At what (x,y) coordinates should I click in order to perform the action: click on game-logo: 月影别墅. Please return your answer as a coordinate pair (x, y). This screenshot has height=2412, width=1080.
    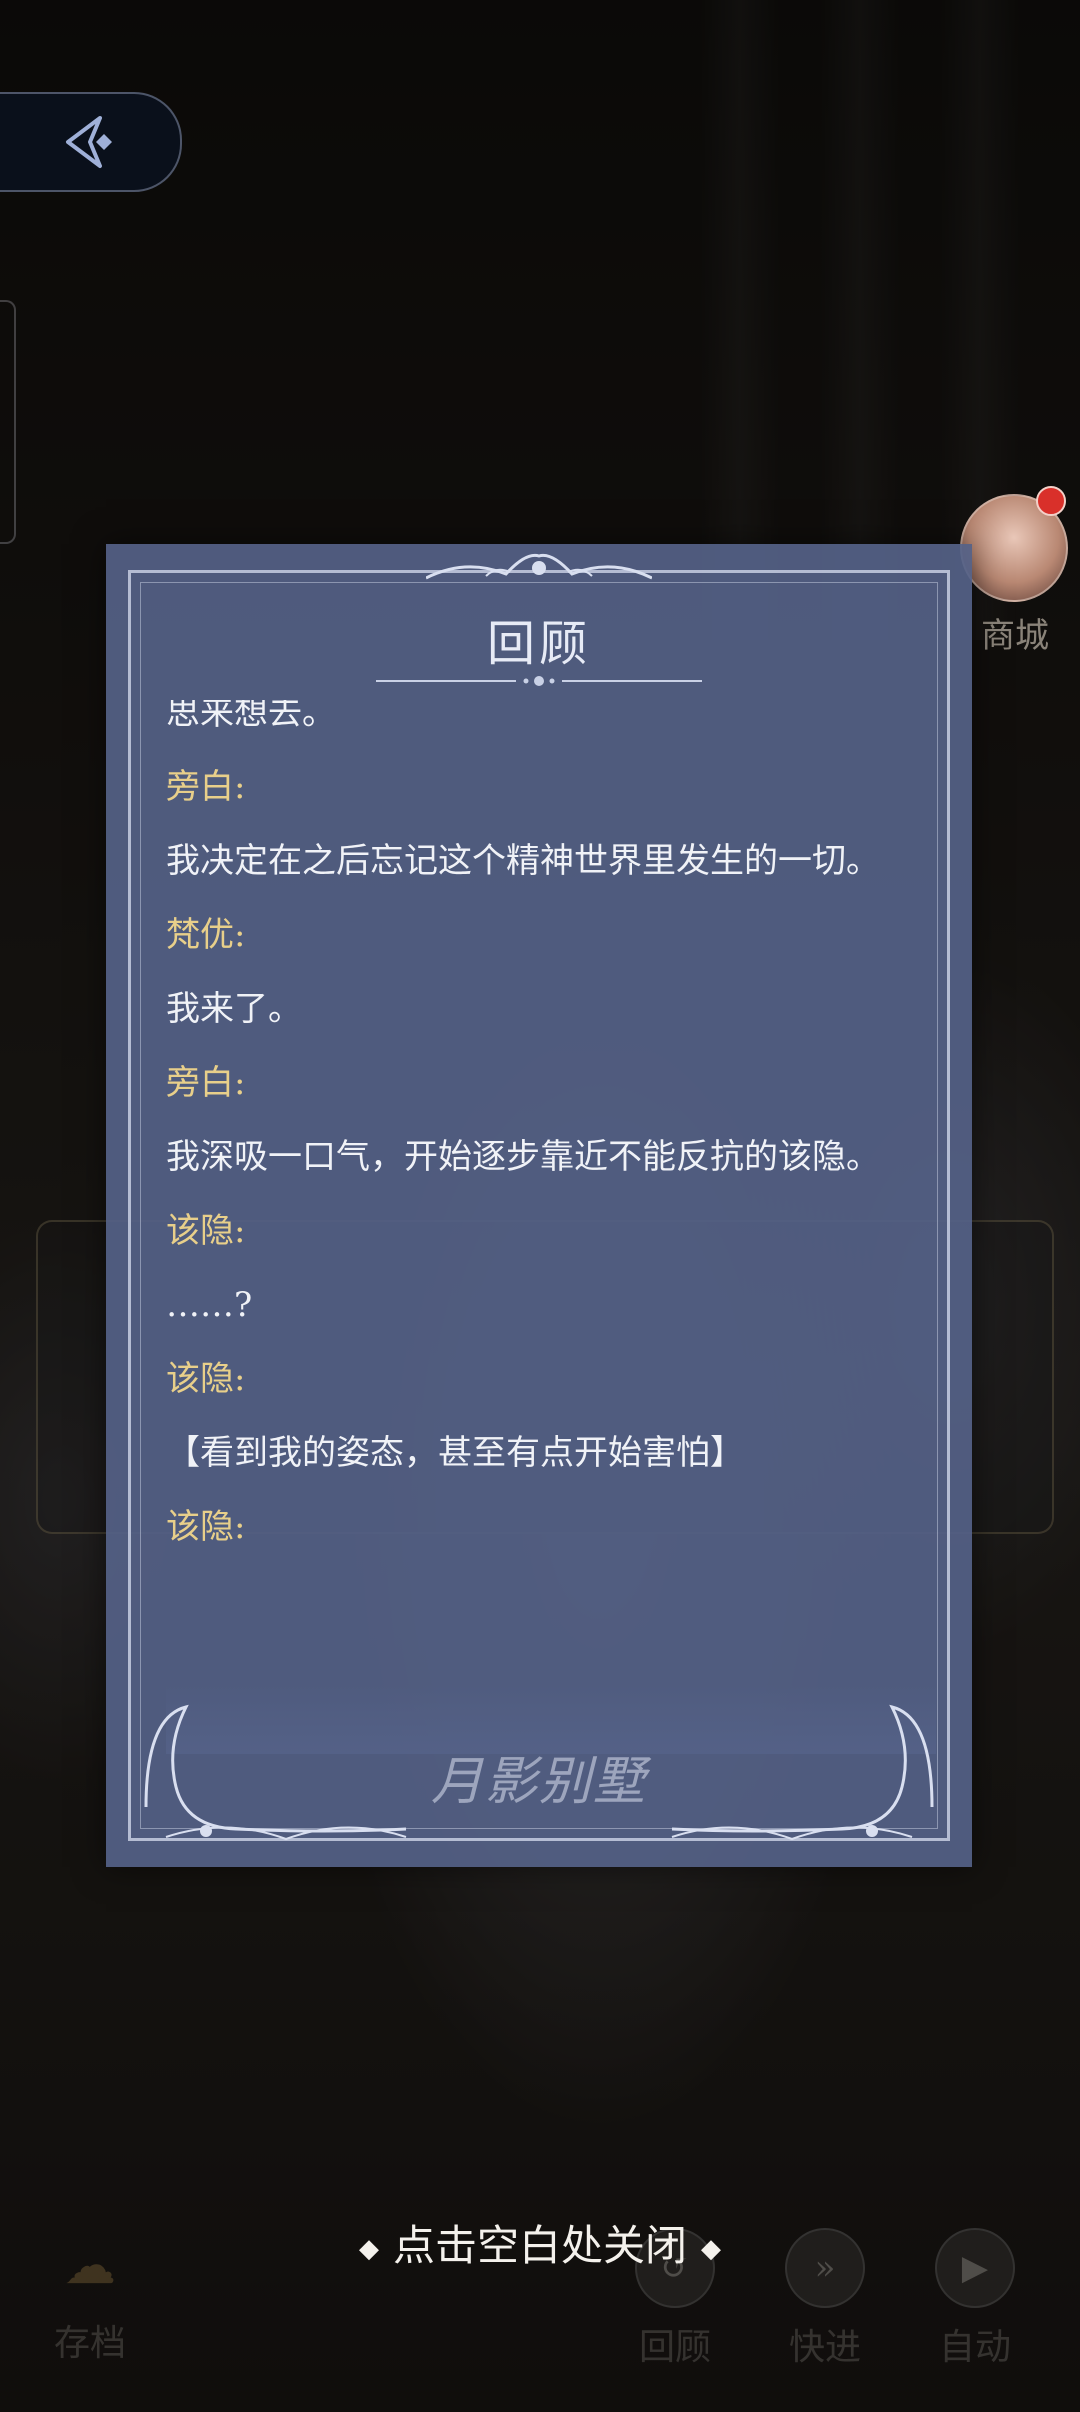
    Looking at the image, I should click on (538, 1782).